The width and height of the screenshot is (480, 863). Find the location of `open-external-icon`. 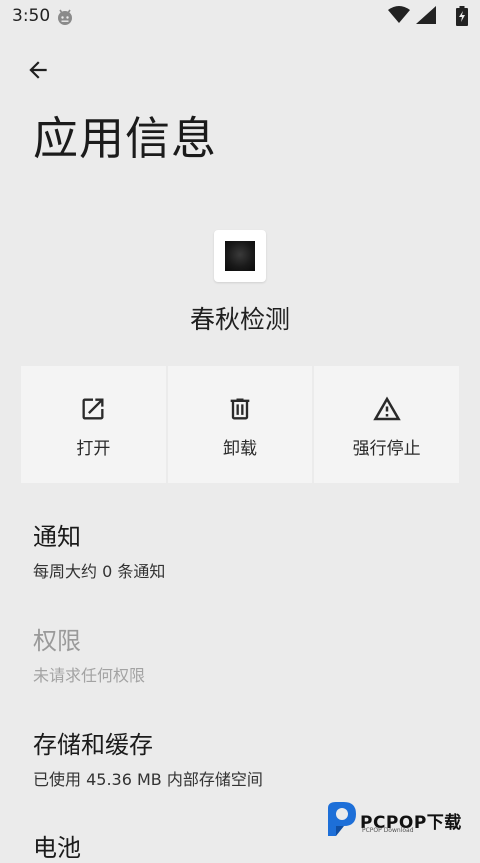

open-external-icon is located at coordinates (93, 409).